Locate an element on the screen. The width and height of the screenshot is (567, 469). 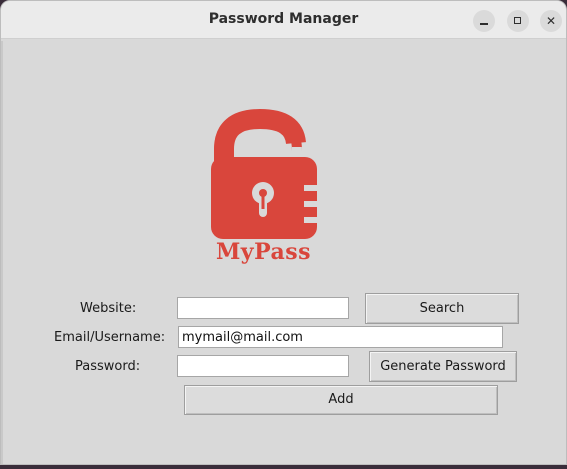
maximize-icon is located at coordinates (517, 20).